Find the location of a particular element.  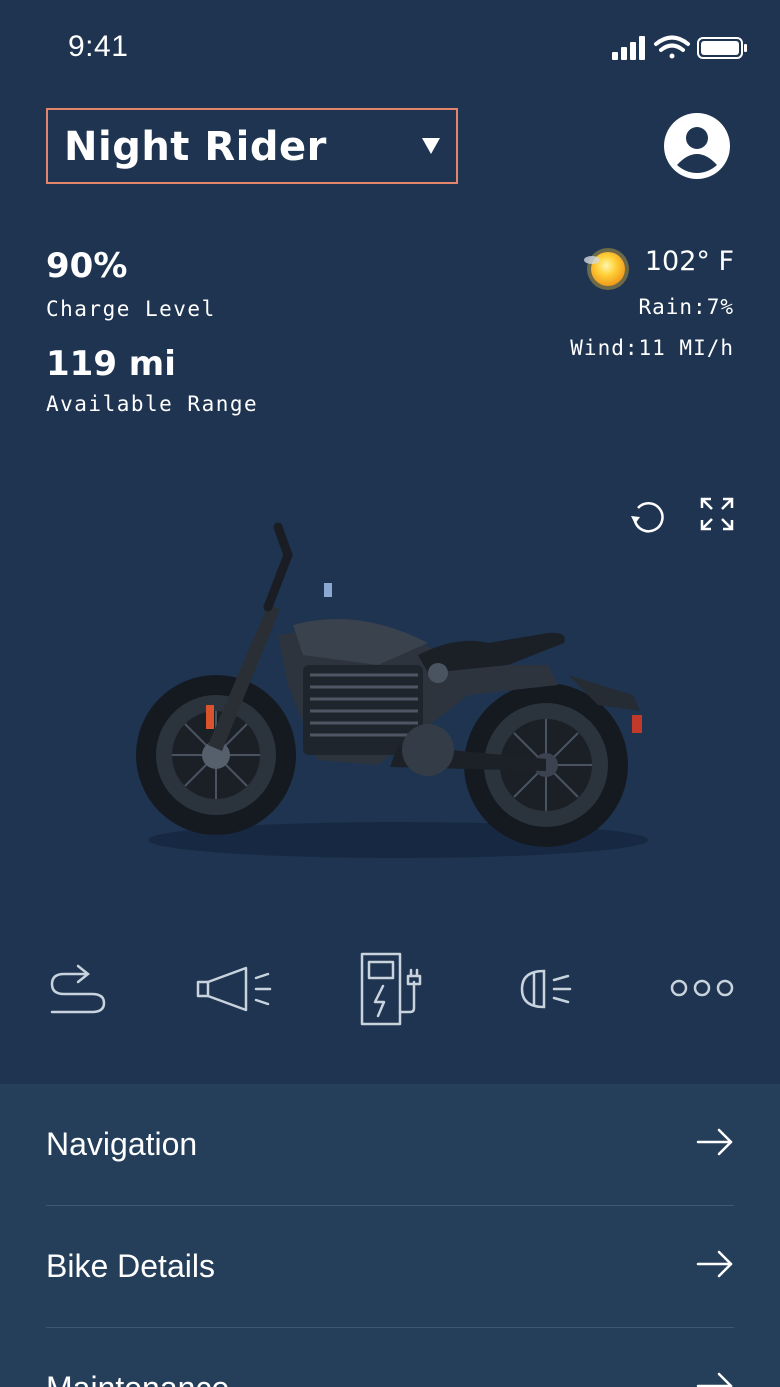

status-time: 9:41 is located at coordinates (98, 46).